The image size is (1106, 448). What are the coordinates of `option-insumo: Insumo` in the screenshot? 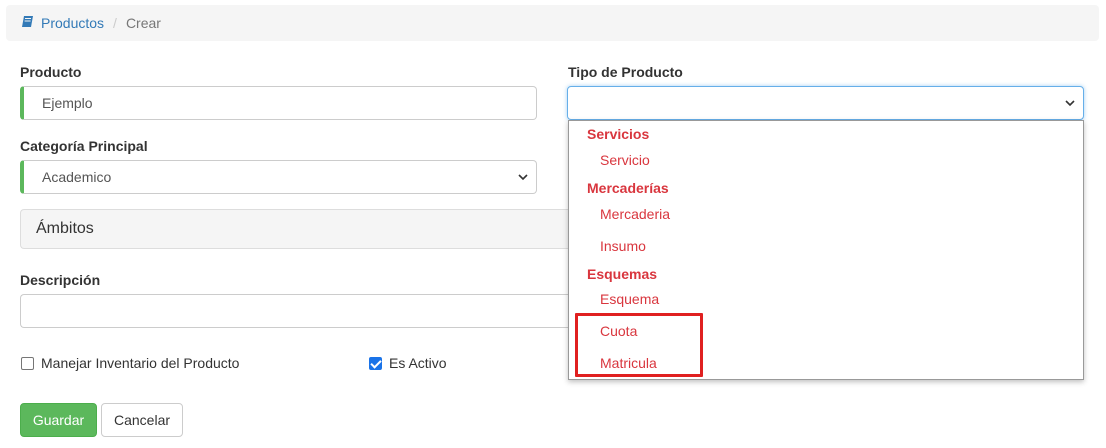 It's located at (623, 246).